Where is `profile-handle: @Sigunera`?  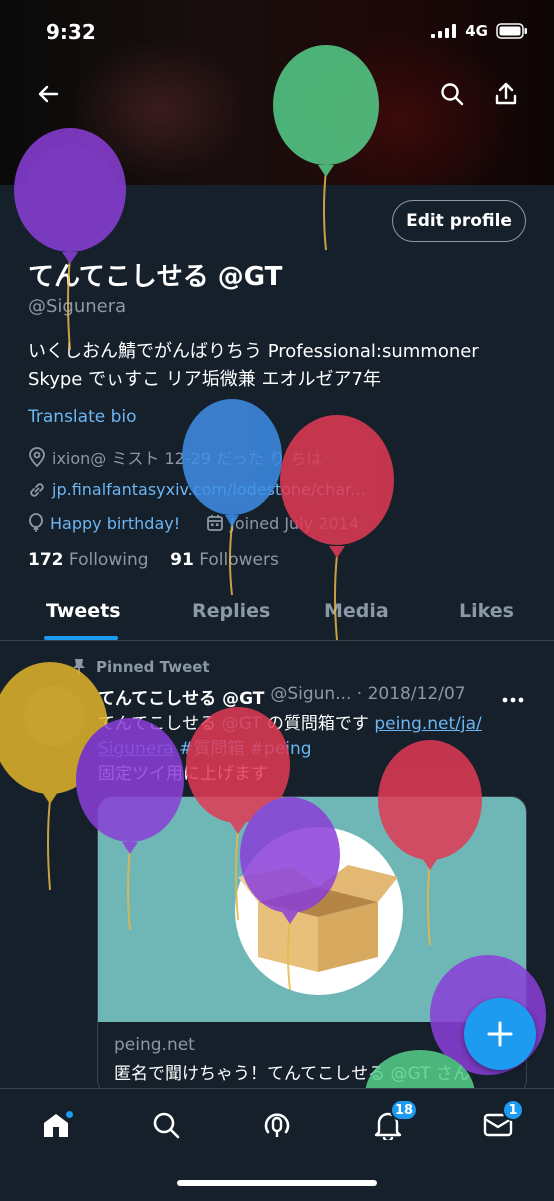 profile-handle: @Sigunera is located at coordinates (77, 306).